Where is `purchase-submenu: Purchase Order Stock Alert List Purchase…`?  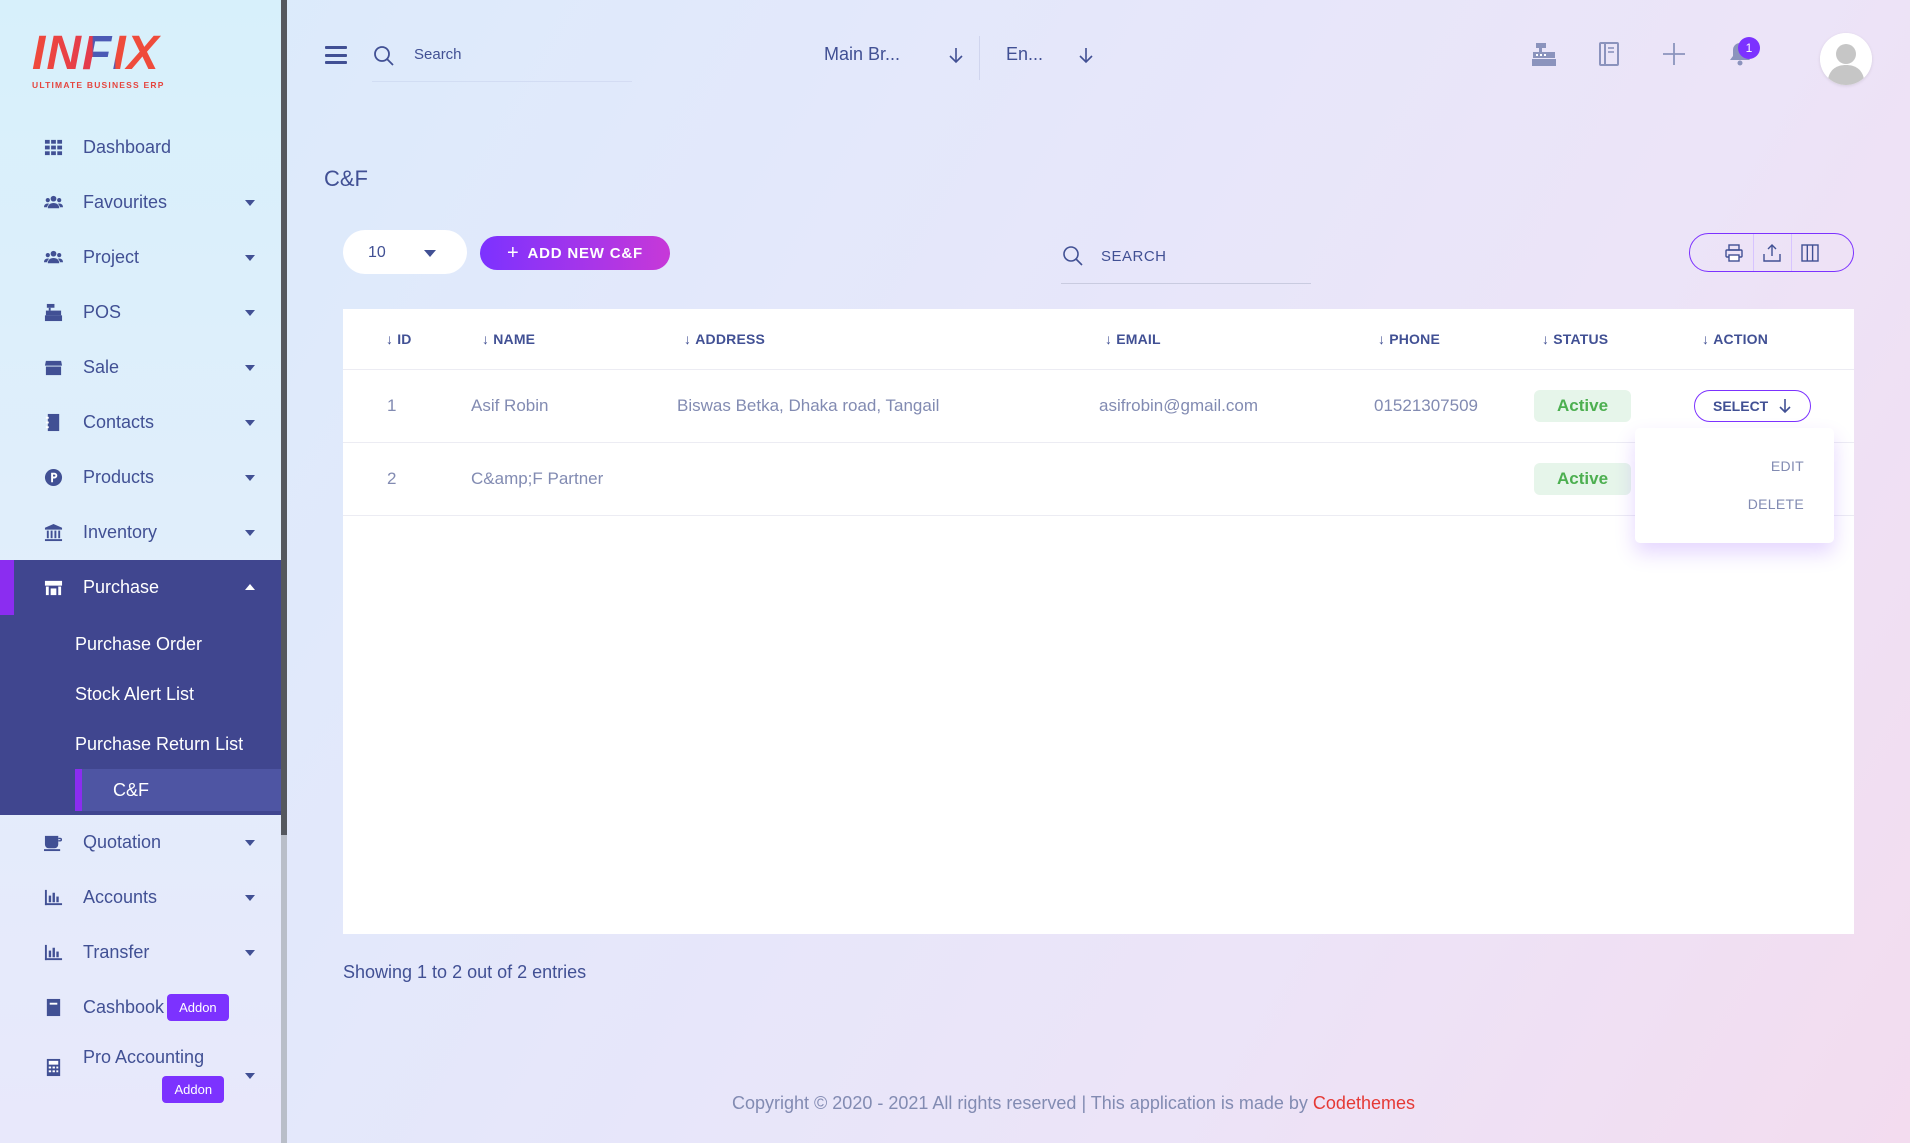 purchase-submenu: Purchase Order Stock Alert List Purchase… is located at coordinates (140, 715).